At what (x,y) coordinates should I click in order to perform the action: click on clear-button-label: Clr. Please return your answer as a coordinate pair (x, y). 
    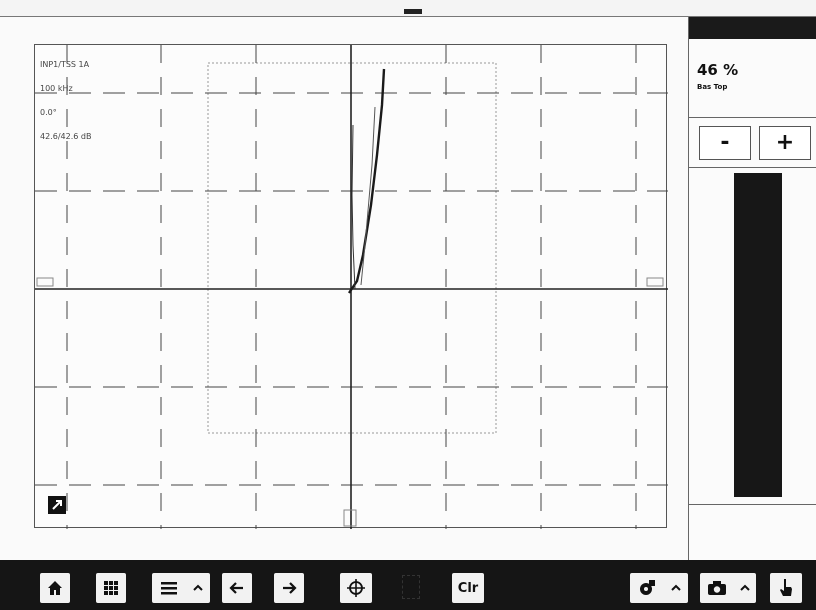
    Looking at the image, I should click on (468, 588).